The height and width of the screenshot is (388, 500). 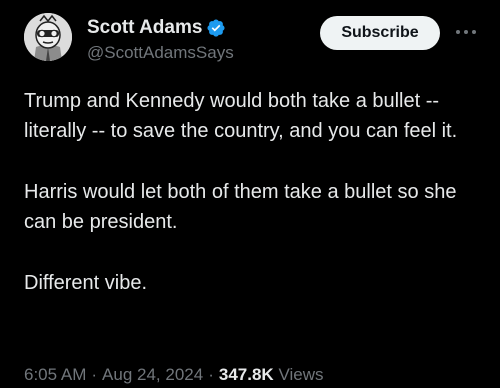 I want to click on author-name-row: Scott Adams, so click(x=160, y=28).